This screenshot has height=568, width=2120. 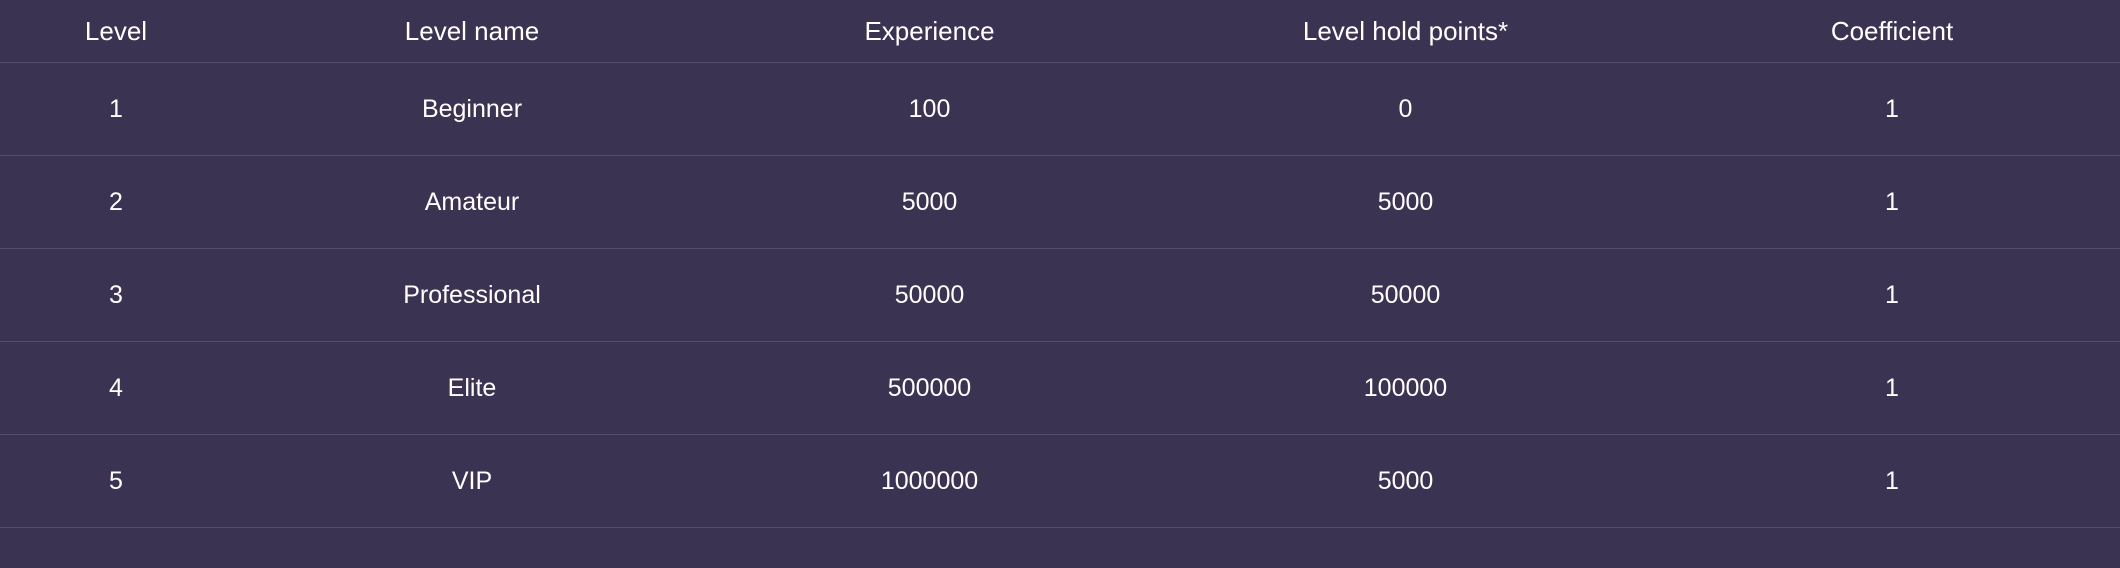 I want to click on cell-level: 5, so click(x=116, y=481).